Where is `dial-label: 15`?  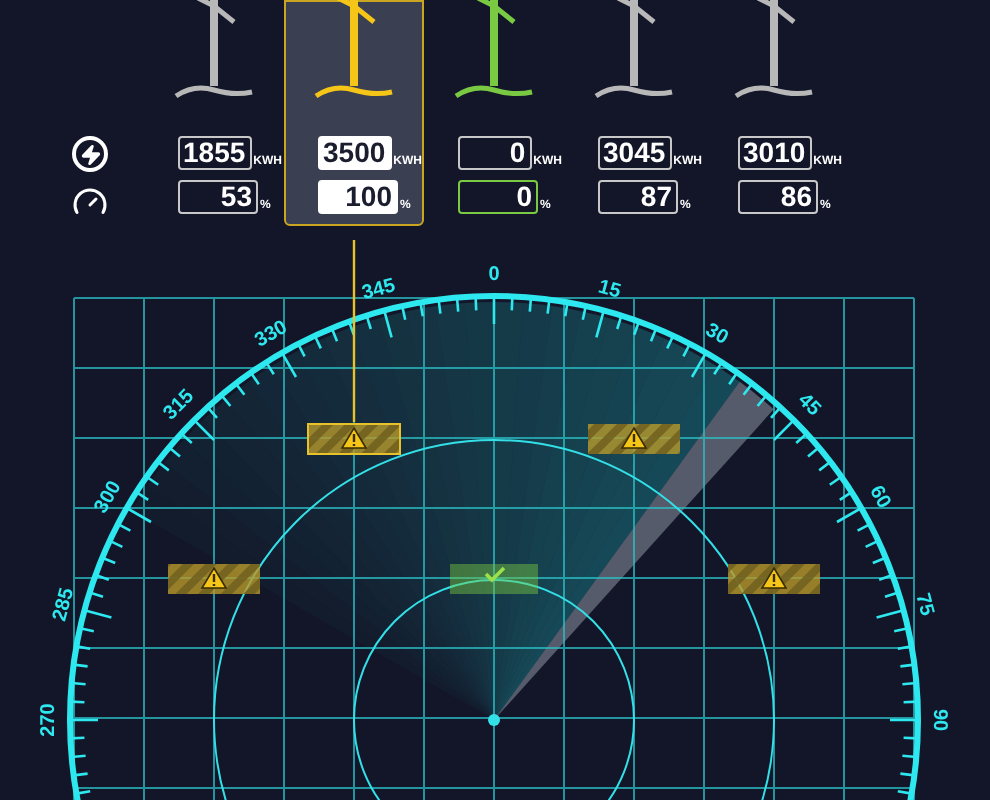 dial-label: 15 is located at coordinates (609, 290).